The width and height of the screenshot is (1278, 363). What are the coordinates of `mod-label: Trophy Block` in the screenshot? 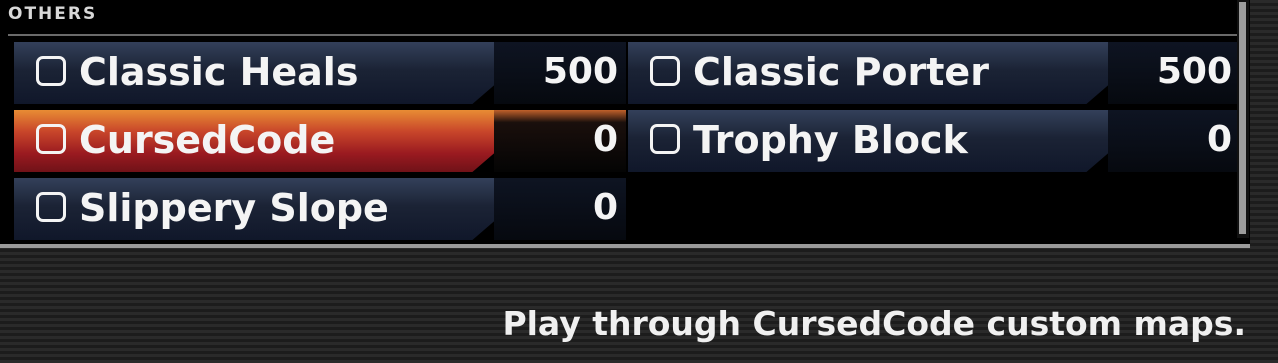 It's located at (830, 140).